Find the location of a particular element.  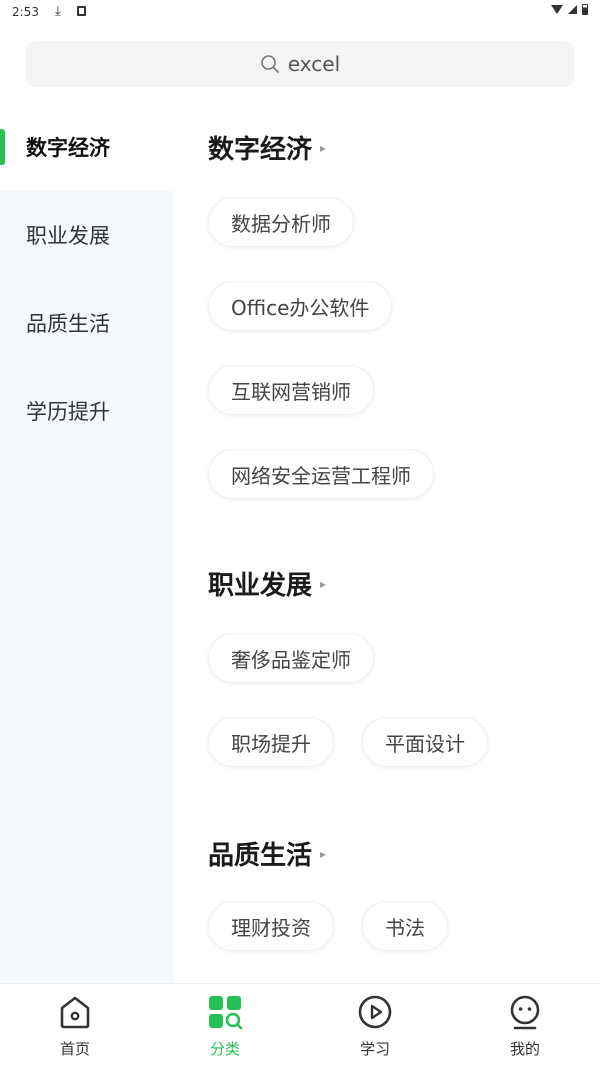

download-icon: ⤓ is located at coordinates (58, 11).